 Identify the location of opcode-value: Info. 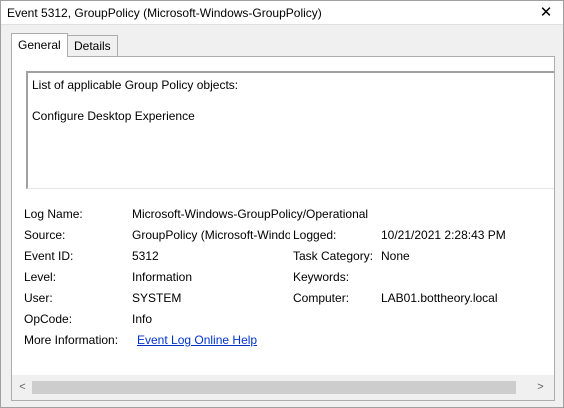
(211, 319).